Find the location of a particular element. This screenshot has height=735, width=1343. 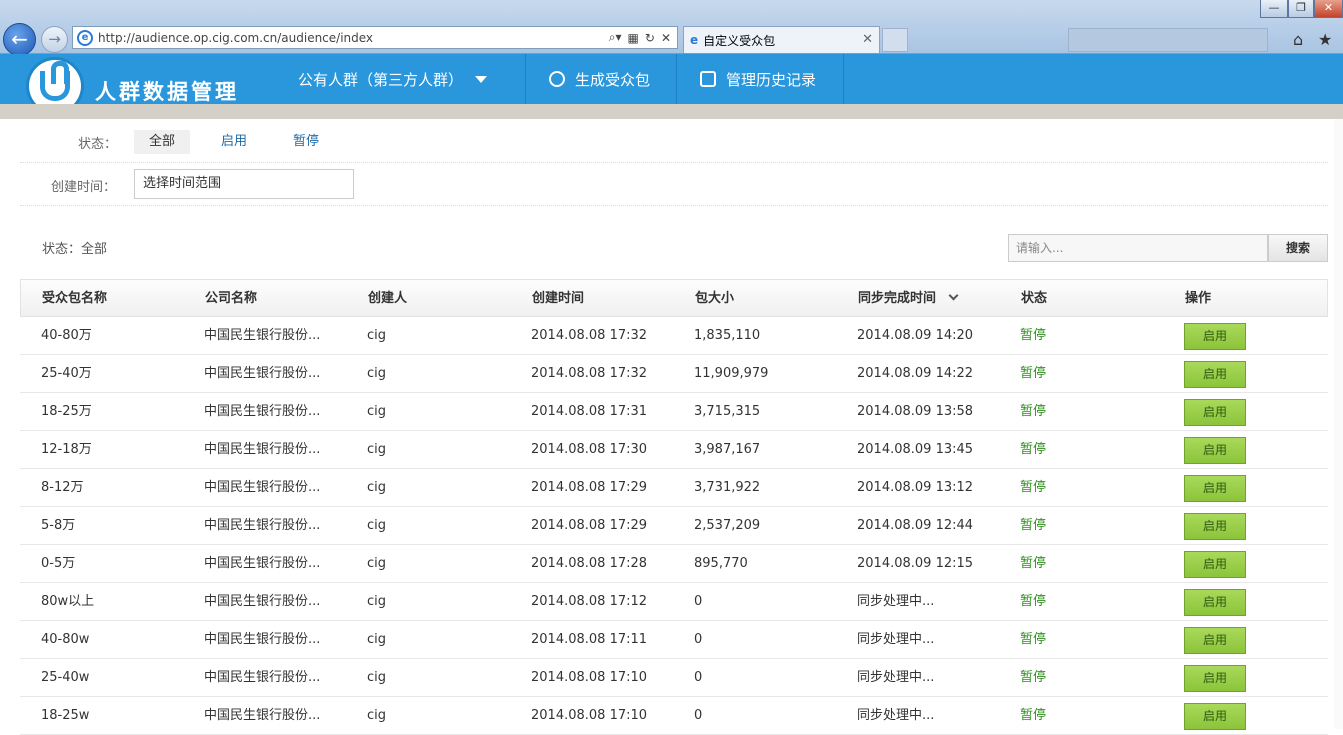

nav-history: 管理历史记录 is located at coordinates (758, 79).